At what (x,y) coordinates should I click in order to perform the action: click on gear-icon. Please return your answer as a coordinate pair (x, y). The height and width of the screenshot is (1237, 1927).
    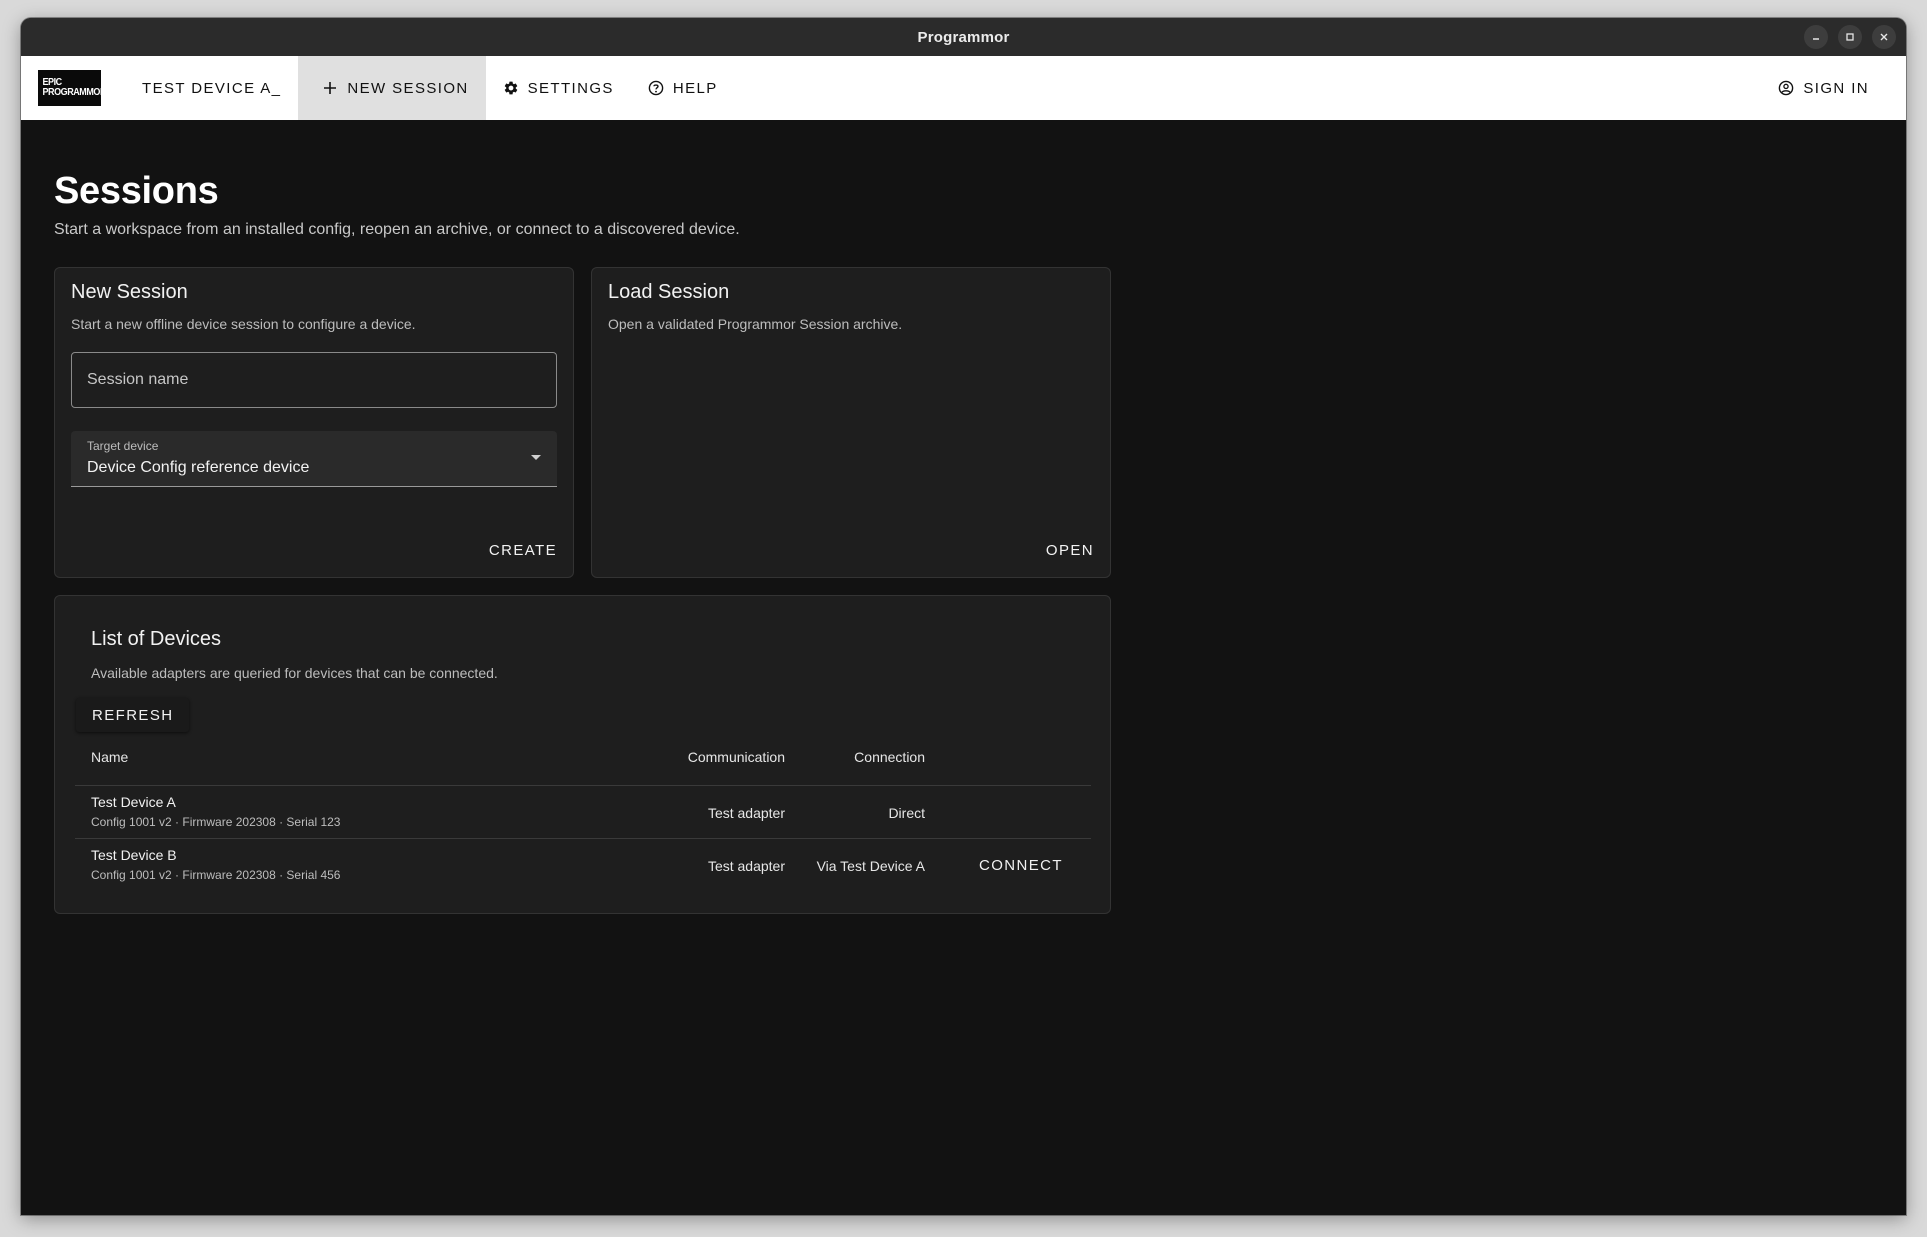
    Looking at the image, I should click on (511, 88).